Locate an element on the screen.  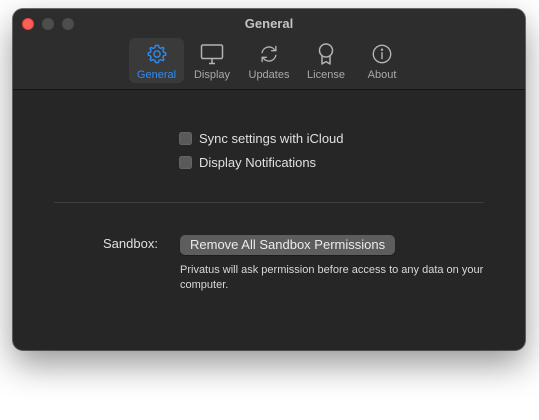
gear-icon is located at coordinates (157, 54).